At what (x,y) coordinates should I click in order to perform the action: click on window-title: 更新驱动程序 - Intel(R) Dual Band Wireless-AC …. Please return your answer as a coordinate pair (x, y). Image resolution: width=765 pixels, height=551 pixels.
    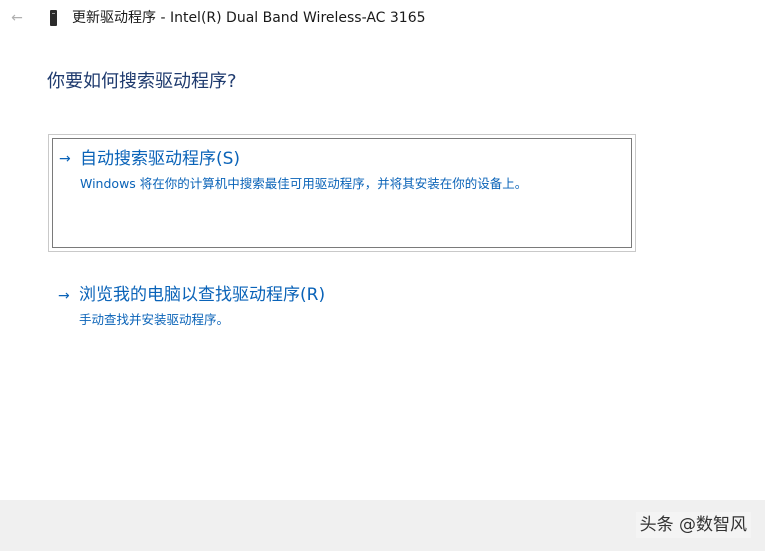
    Looking at the image, I should click on (249, 18).